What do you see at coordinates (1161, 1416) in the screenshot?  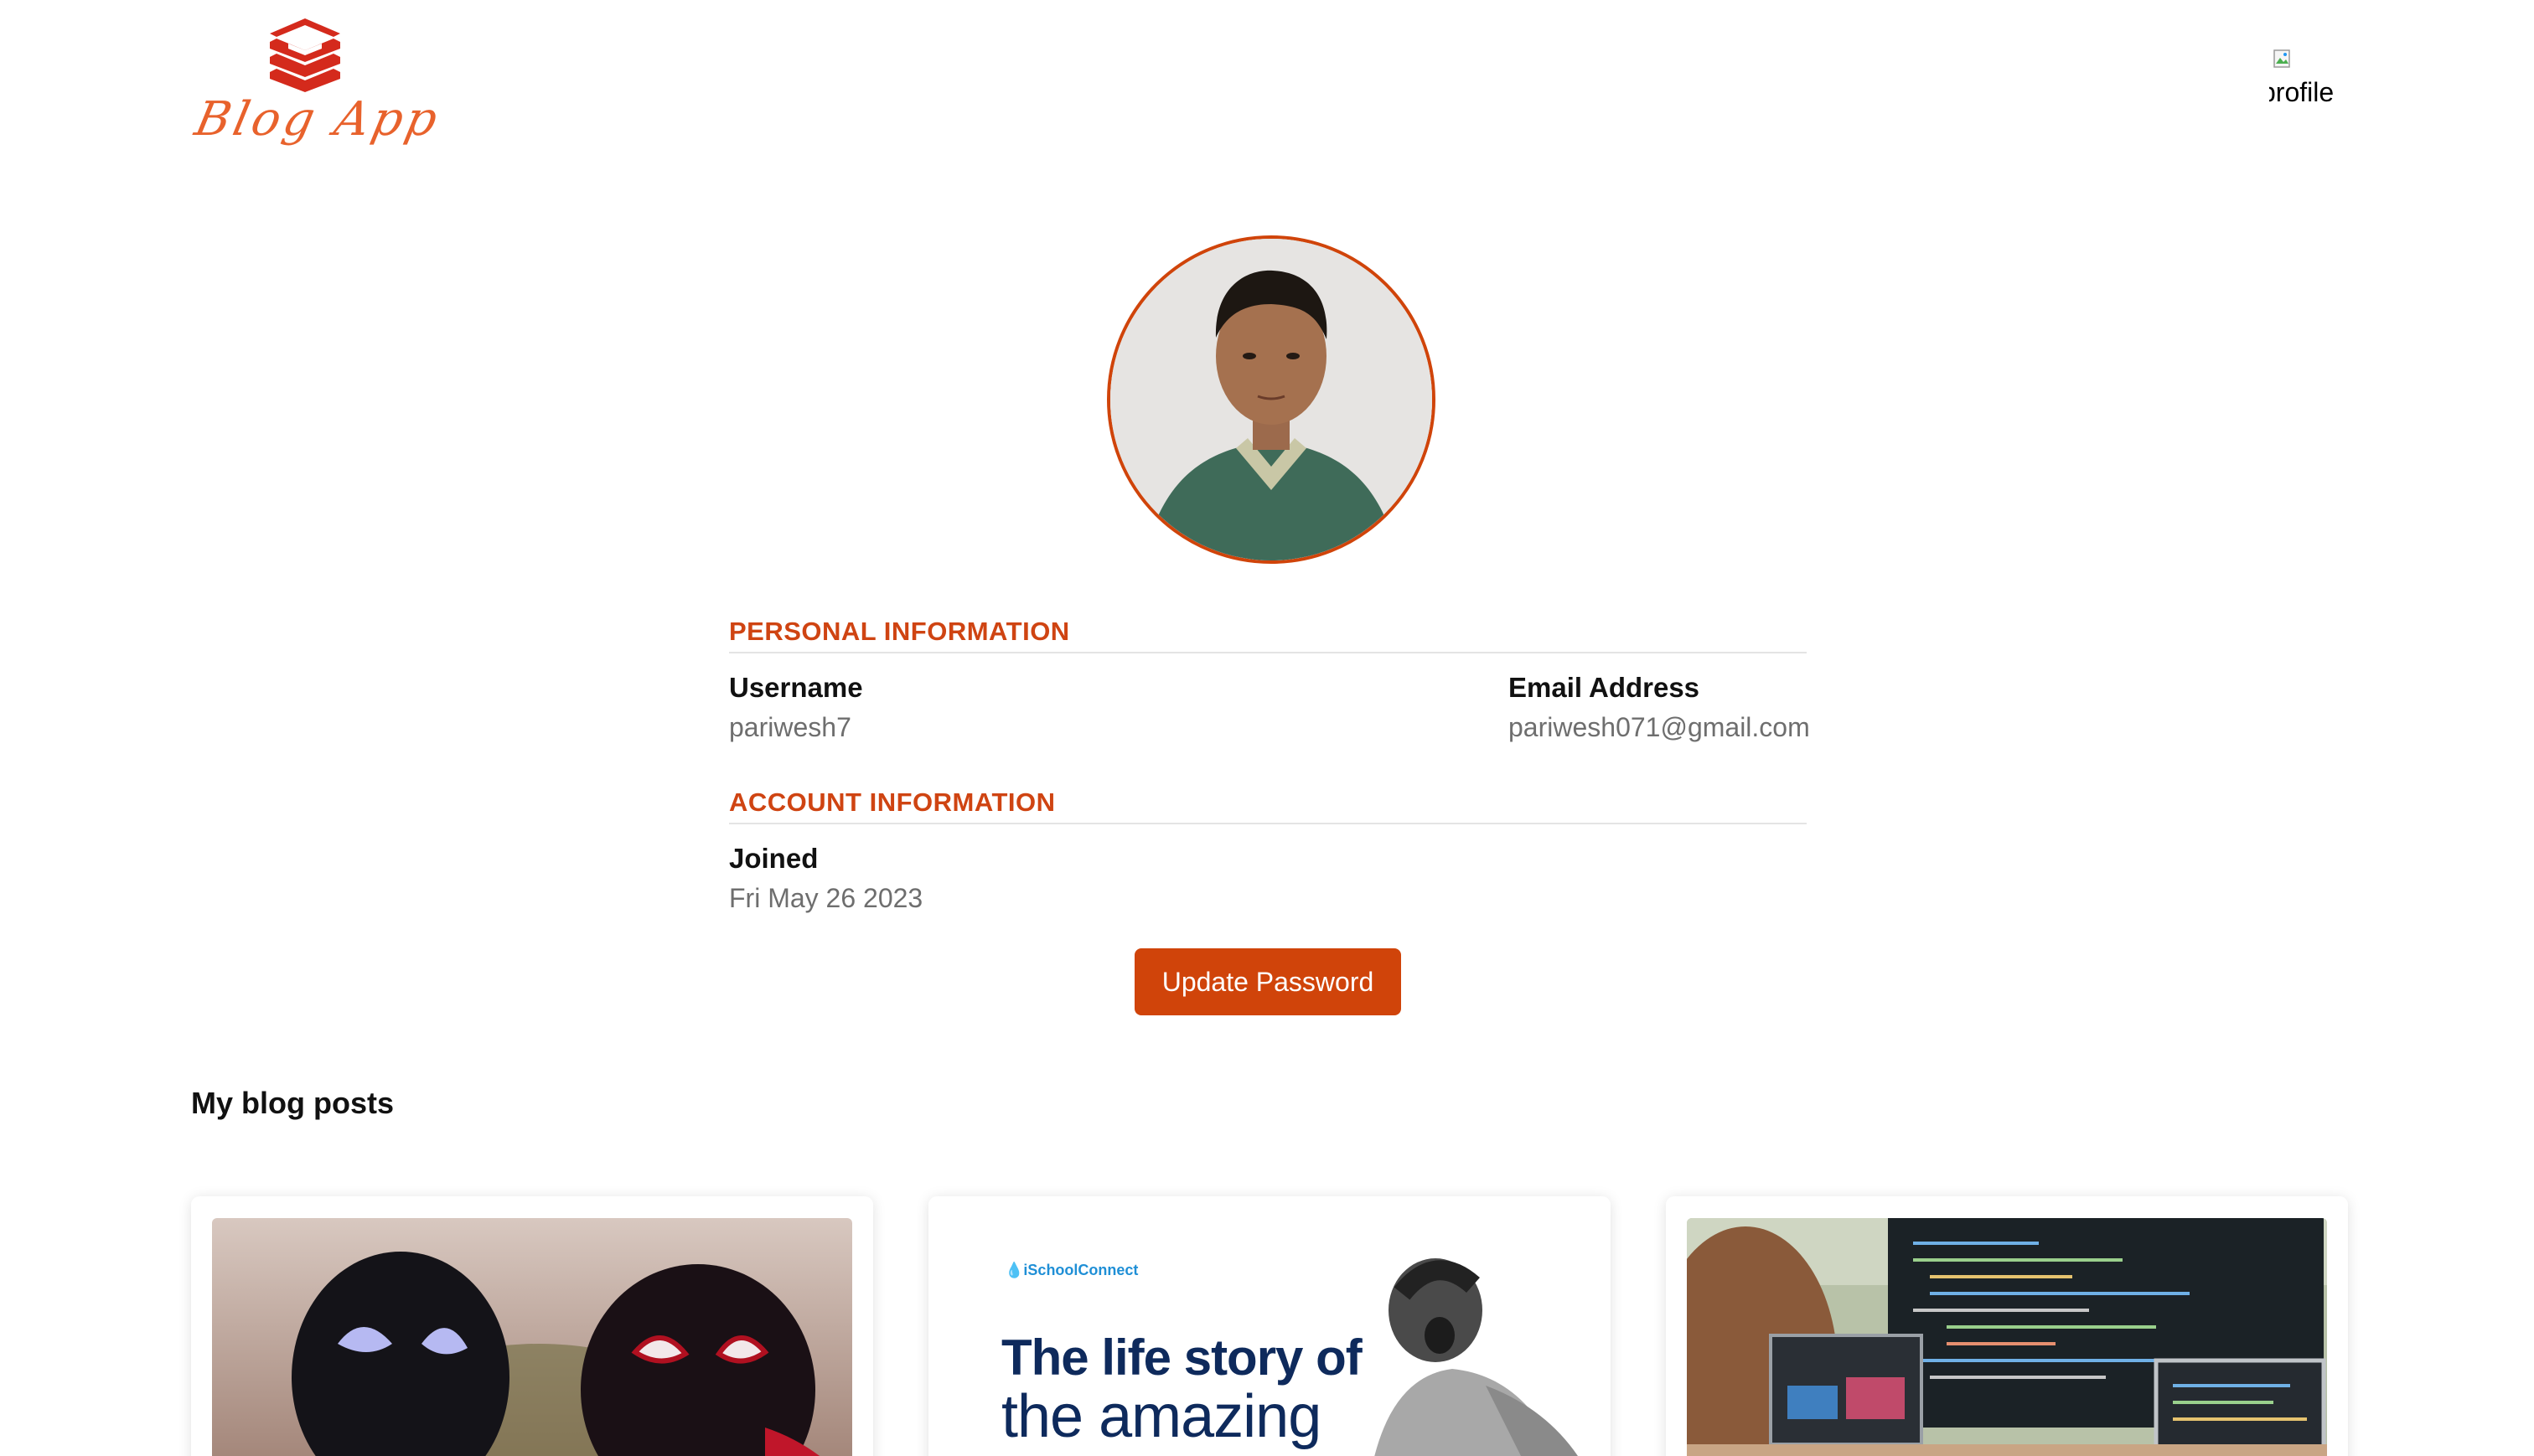 I see `thumbnail-headline-line-2: the amazing` at bounding box center [1161, 1416].